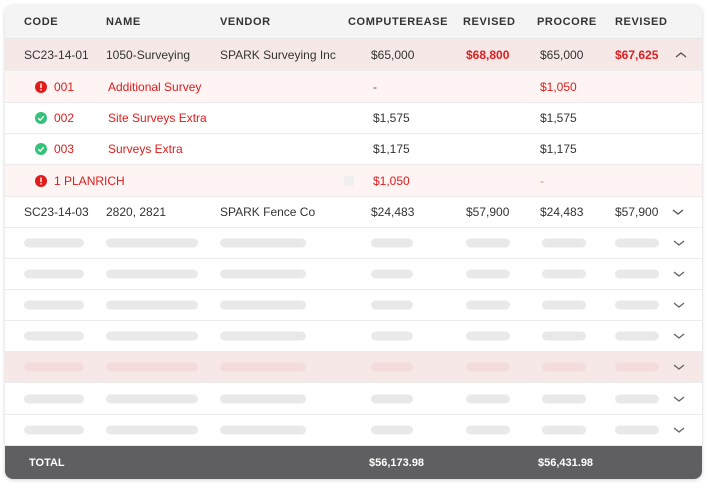 The image size is (712, 490). What do you see at coordinates (278, 54) in the screenshot?
I see `row-vendor: SPARK Surveying Inc` at bounding box center [278, 54].